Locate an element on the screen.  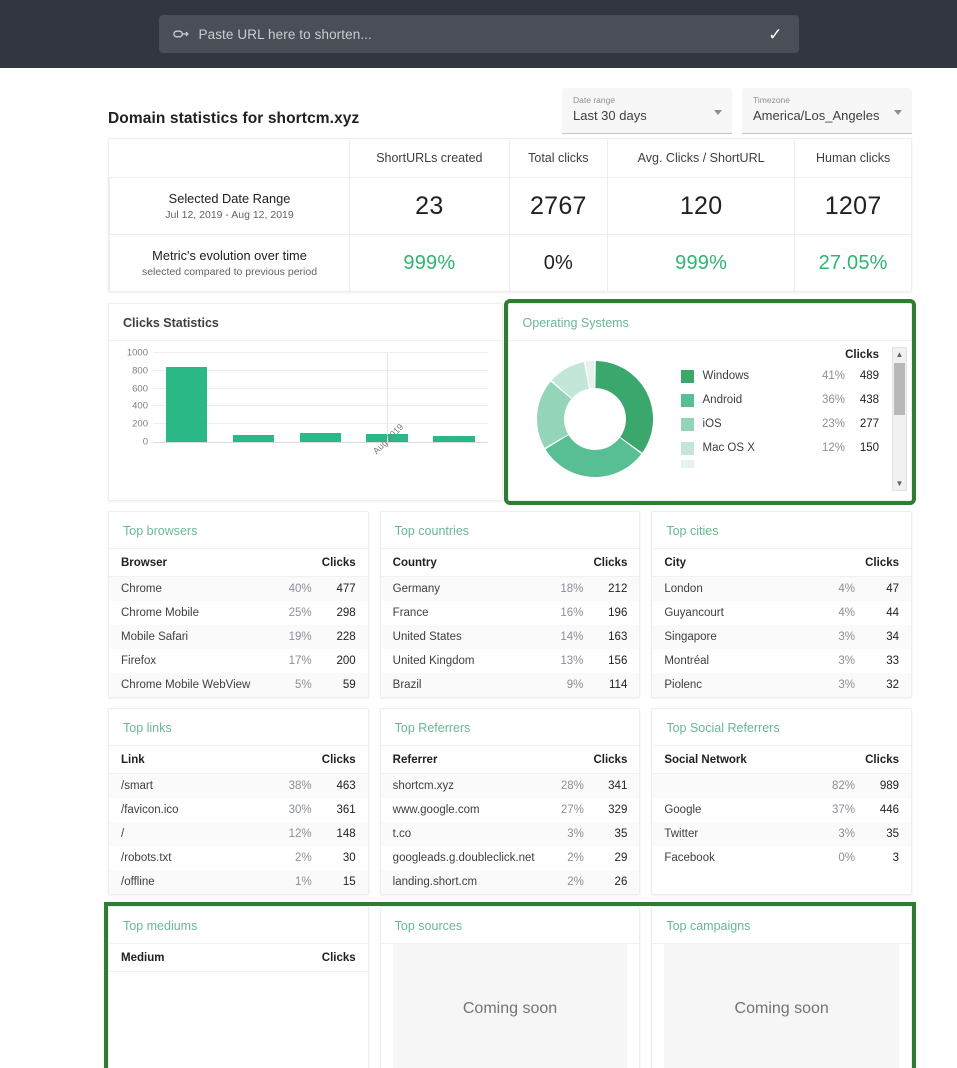
bar-slot is located at coordinates (186, 397).